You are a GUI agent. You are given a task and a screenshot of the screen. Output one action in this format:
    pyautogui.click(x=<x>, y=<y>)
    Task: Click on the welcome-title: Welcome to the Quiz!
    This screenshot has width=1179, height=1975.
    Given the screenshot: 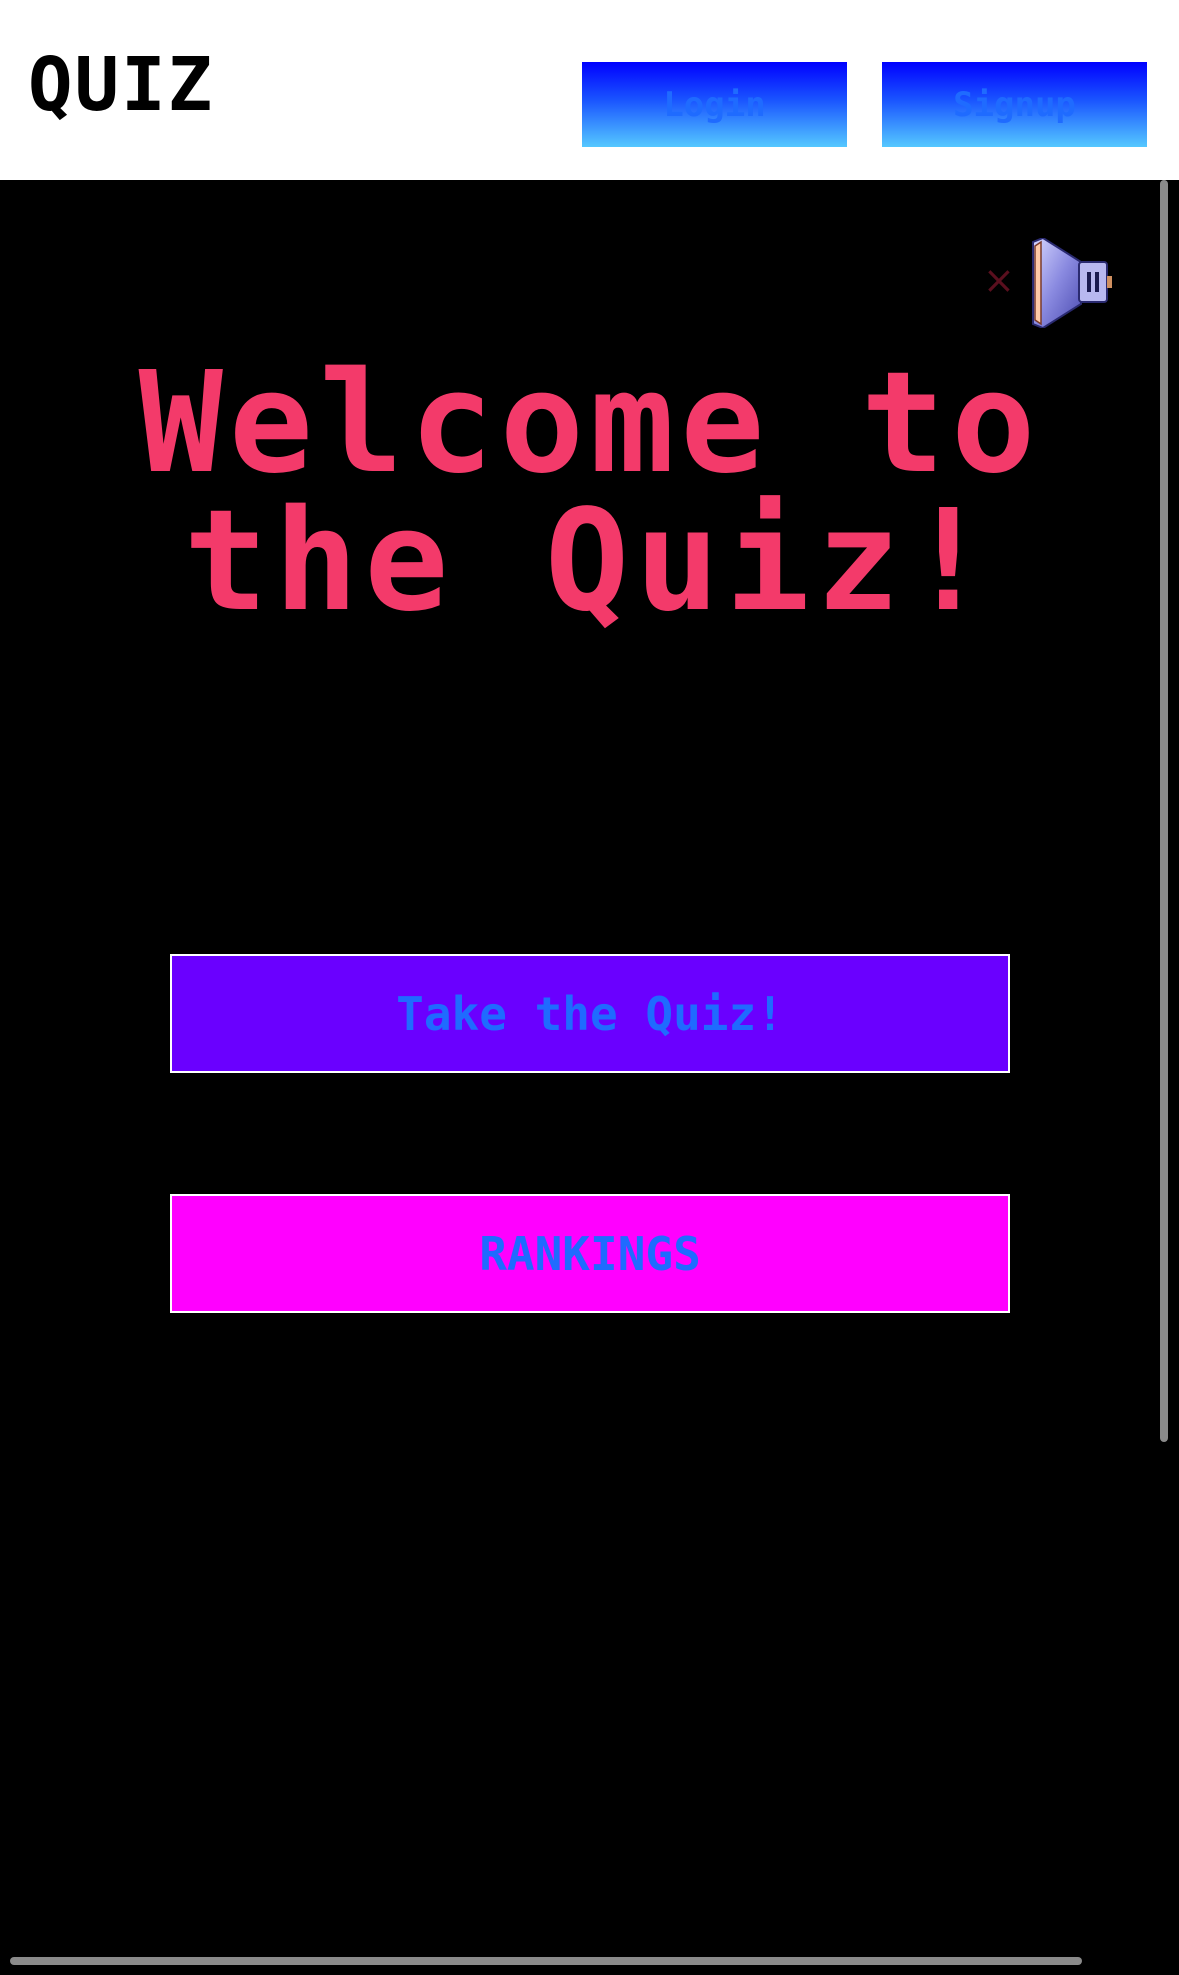 What is the action you would take?
    pyautogui.click(x=590, y=492)
    